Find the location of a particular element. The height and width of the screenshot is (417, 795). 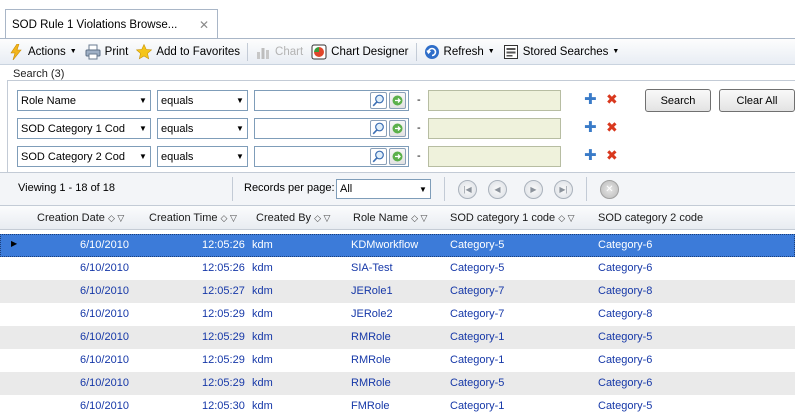

chart-designer-button: Chart Designer is located at coordinates (359, 52).